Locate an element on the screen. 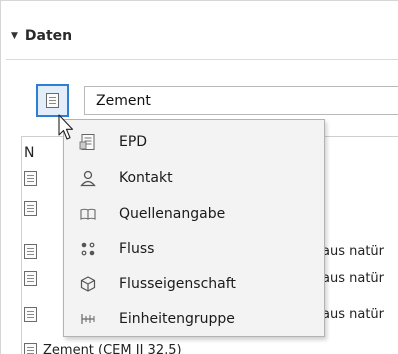 This screenshot has height=354, width=398. menu-item-einheitengruppe: Einheitengruppe is located at coordinates (194, 319).